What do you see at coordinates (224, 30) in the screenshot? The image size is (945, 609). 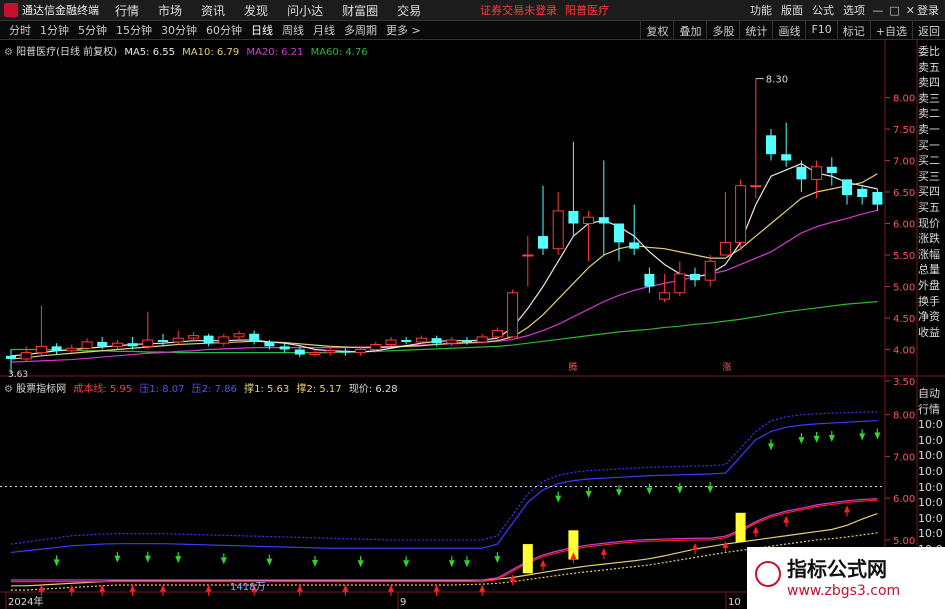 I see `period-60min: 60分钟` at bounding box center [224, 30].